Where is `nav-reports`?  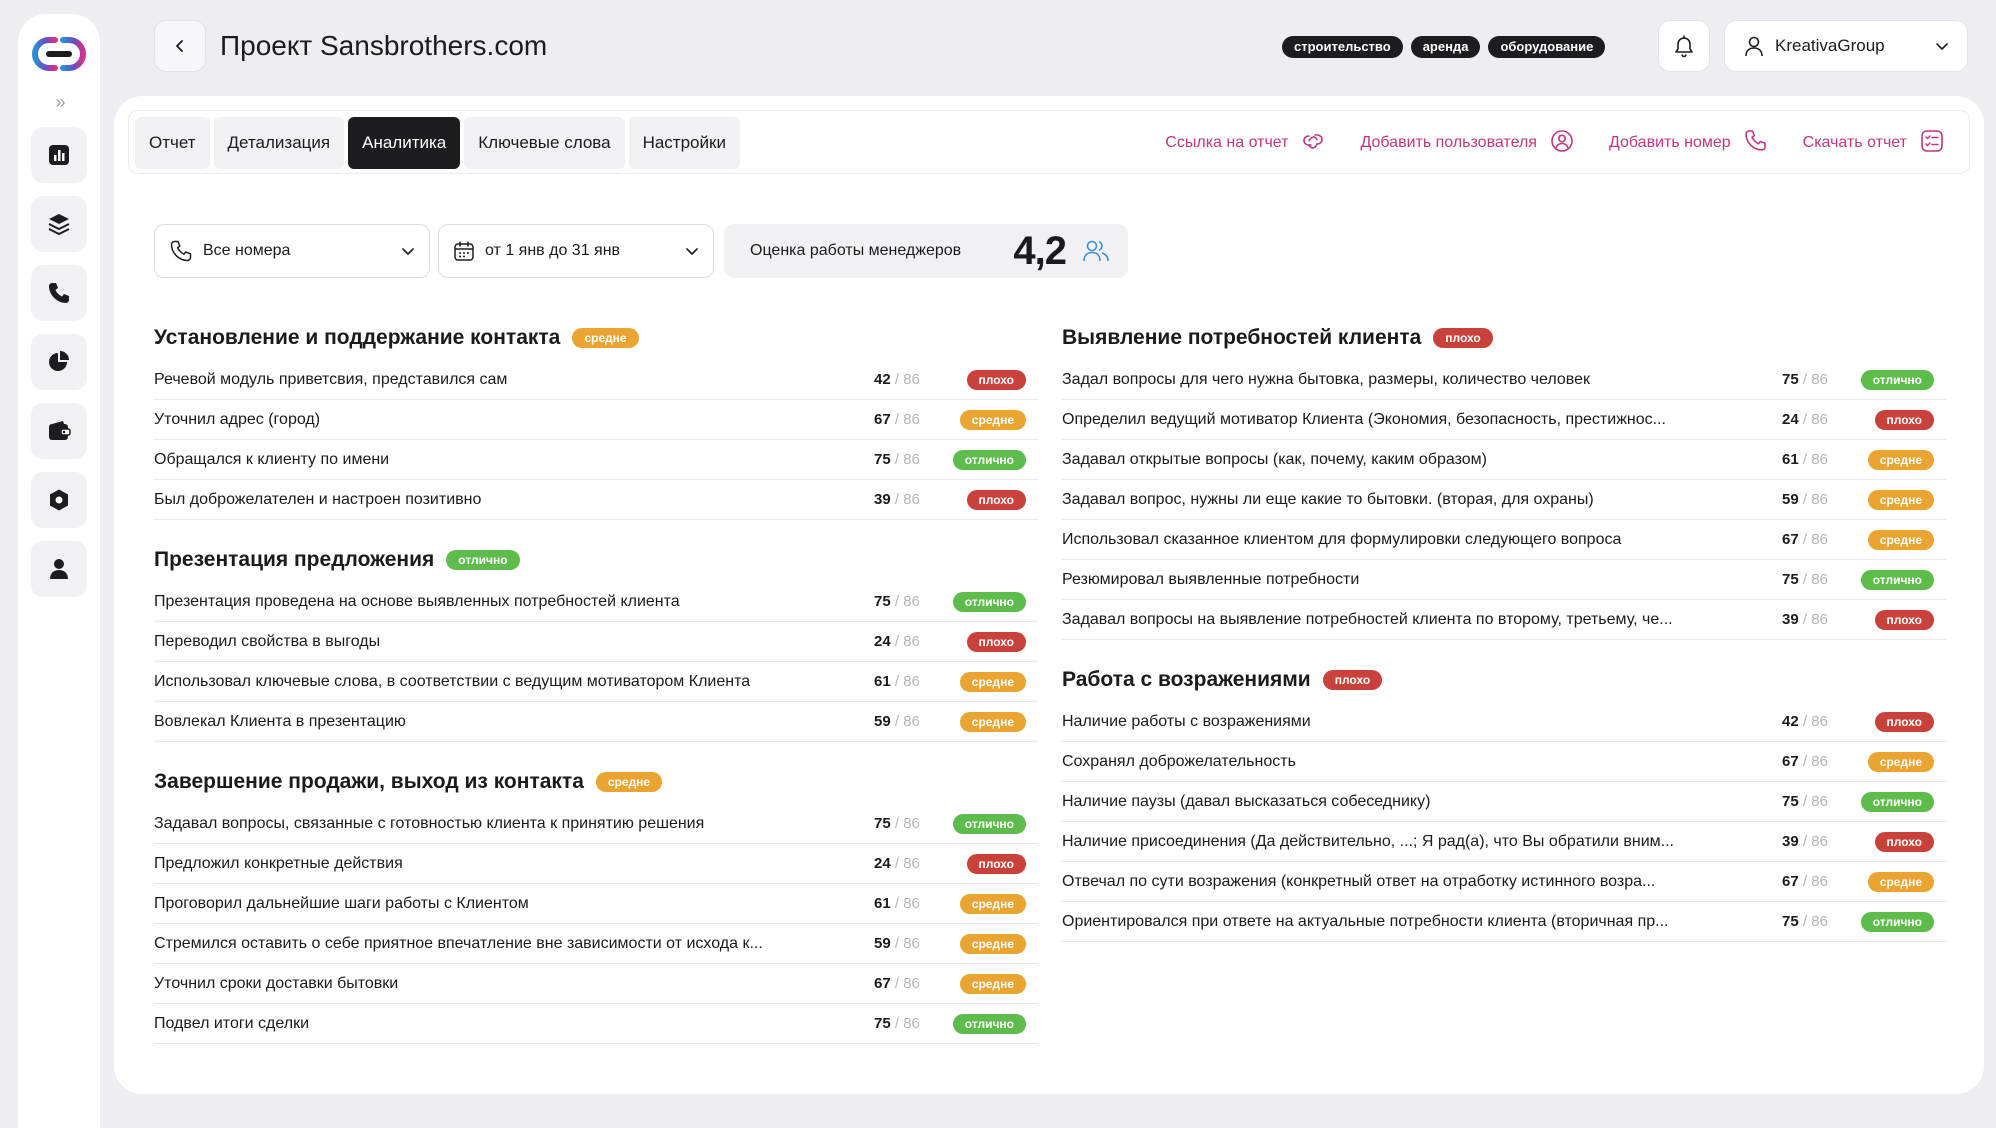
nav-reports is located at coordinates (59, 155).